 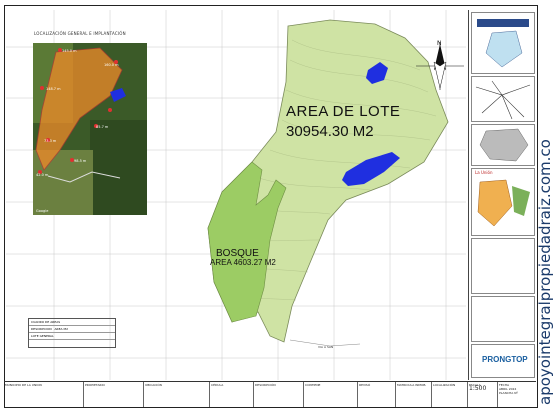 I want to click on map-sidebar: La Unión PRONGTOP, so click(x=501, y=195).